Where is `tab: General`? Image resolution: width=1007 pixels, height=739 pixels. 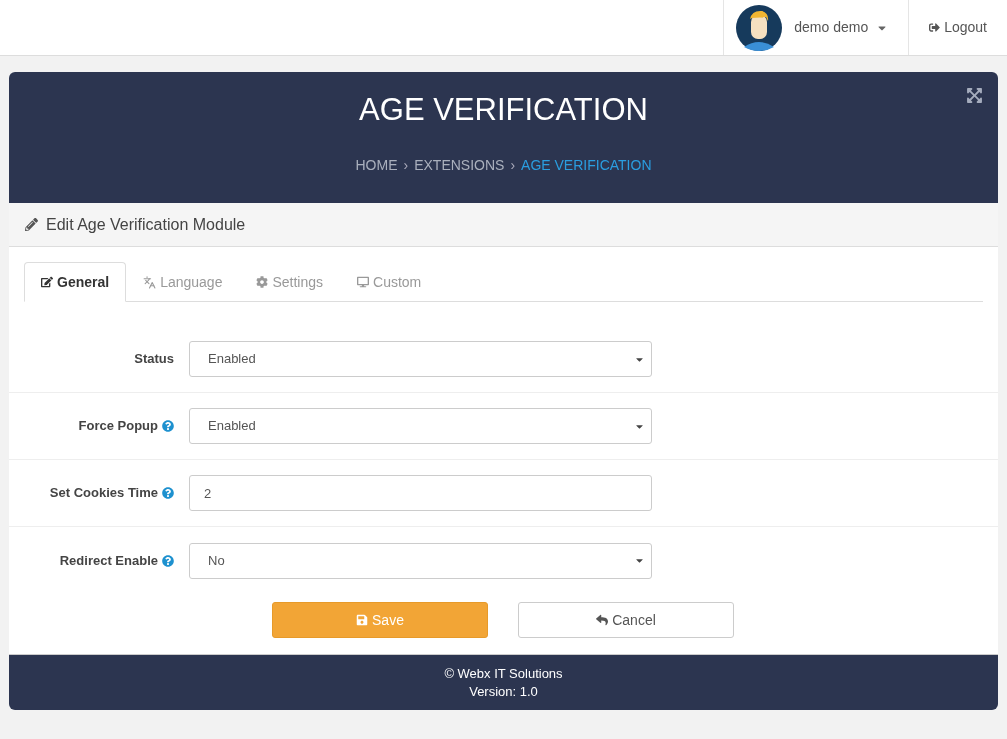
tab: General is located at coordinates (75, 282).